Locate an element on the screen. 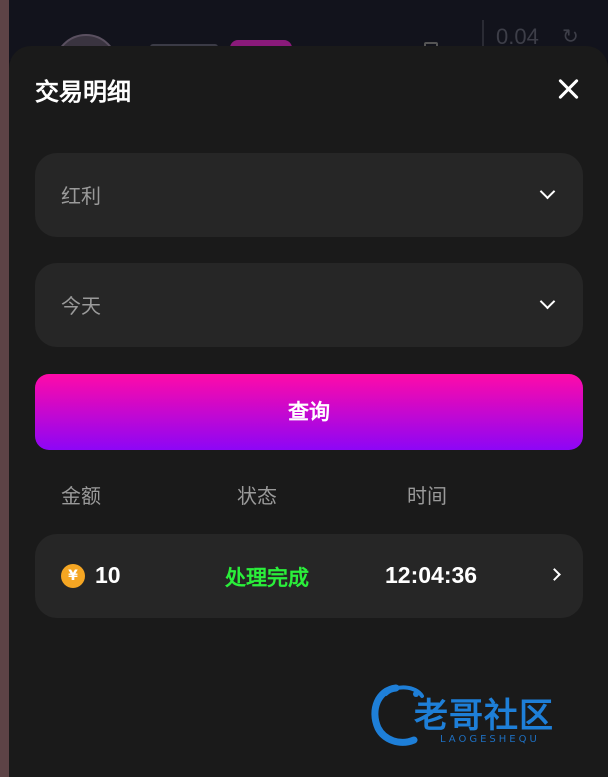  type-select-value: 红利 is located at coordinates (81, 196).